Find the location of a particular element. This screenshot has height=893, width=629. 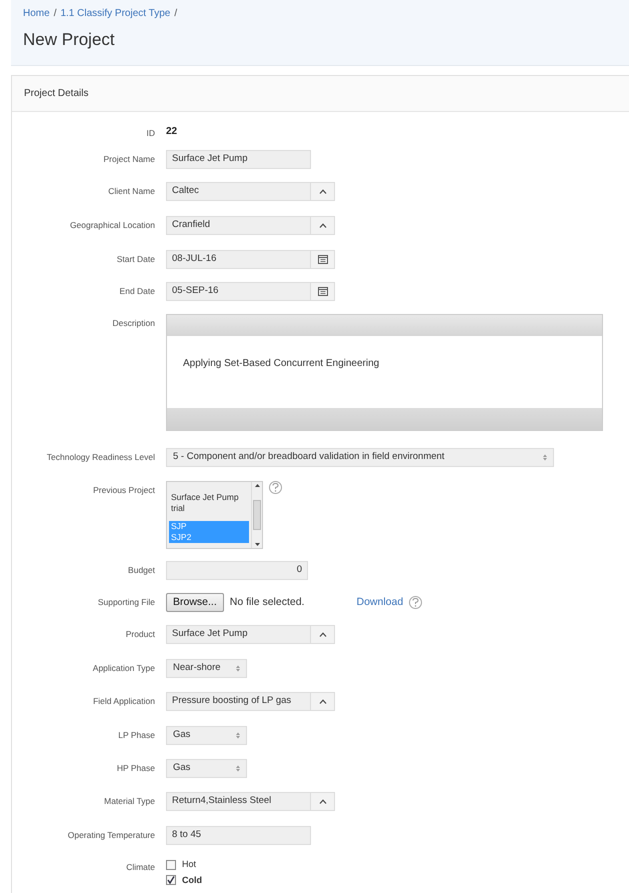

field-label: Previous Project is located at coordinates (124, 490).